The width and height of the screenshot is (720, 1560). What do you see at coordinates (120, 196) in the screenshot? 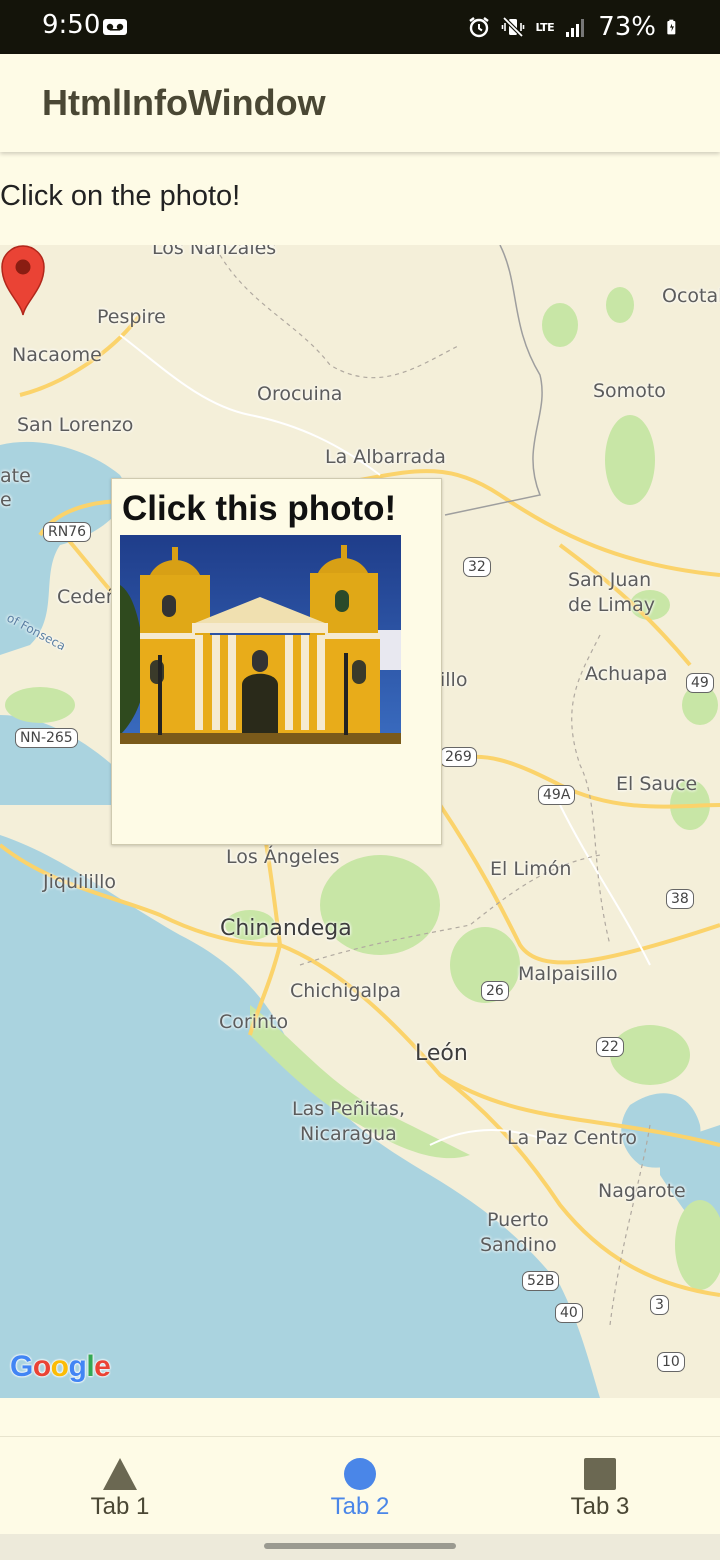
I see `instruction-text: Click on the photo!` at bounding box center [120, 196].